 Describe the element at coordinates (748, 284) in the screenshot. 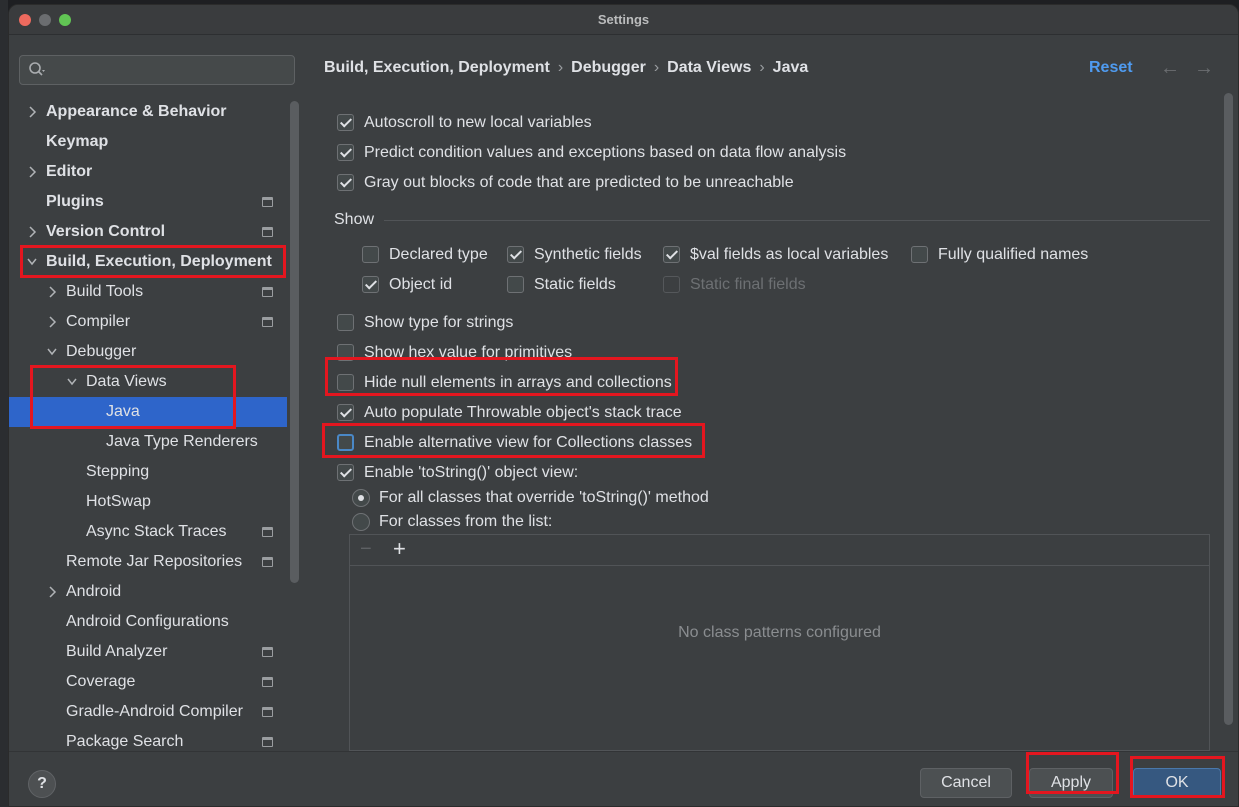

I see `checkbox-label: Static final fields` at that location.